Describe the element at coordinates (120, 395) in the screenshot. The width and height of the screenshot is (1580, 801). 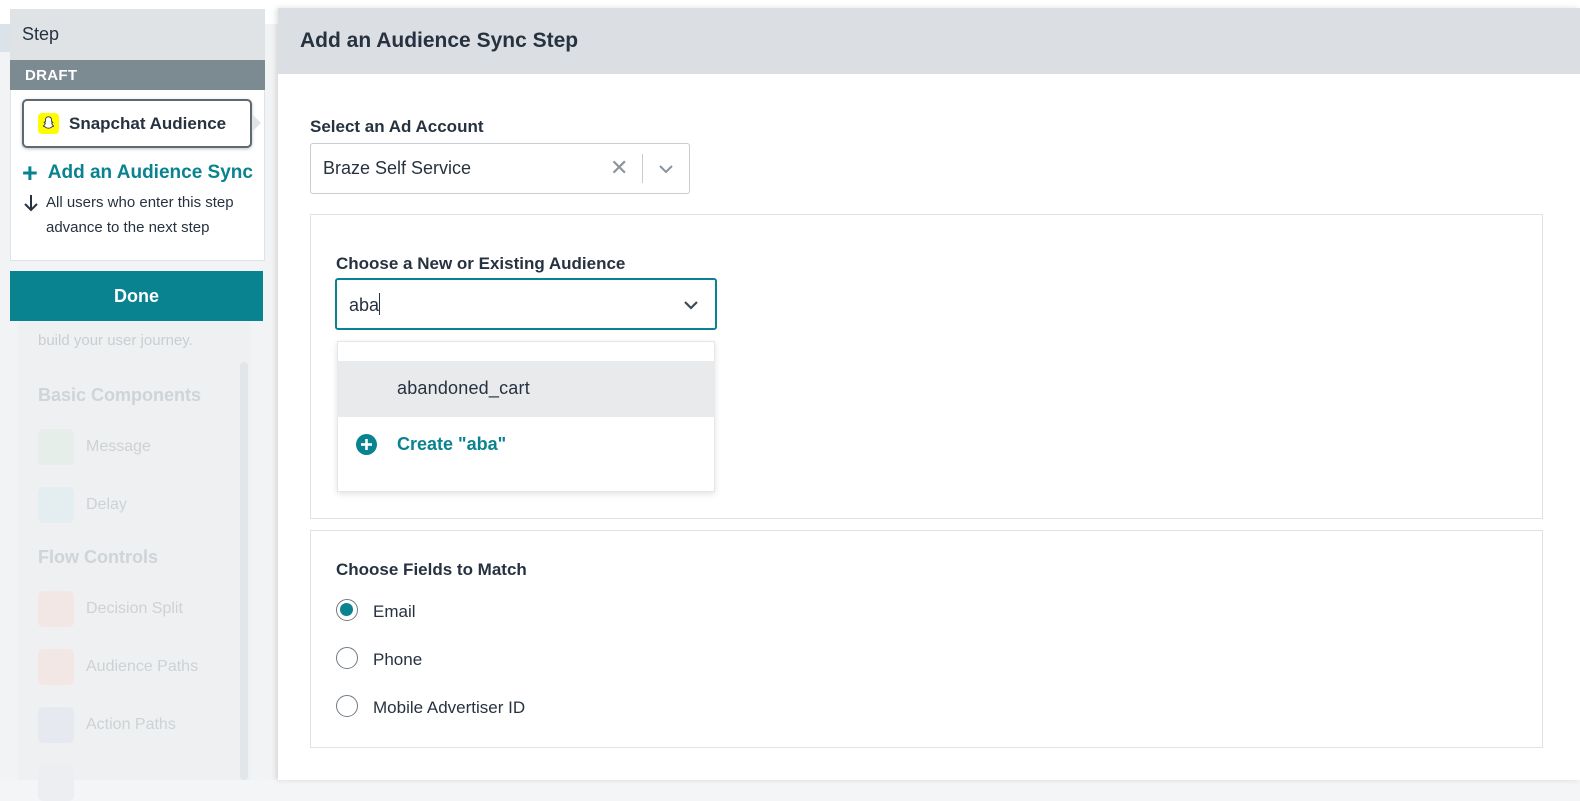
I see `background-section-heading: Basic Components` at that location.